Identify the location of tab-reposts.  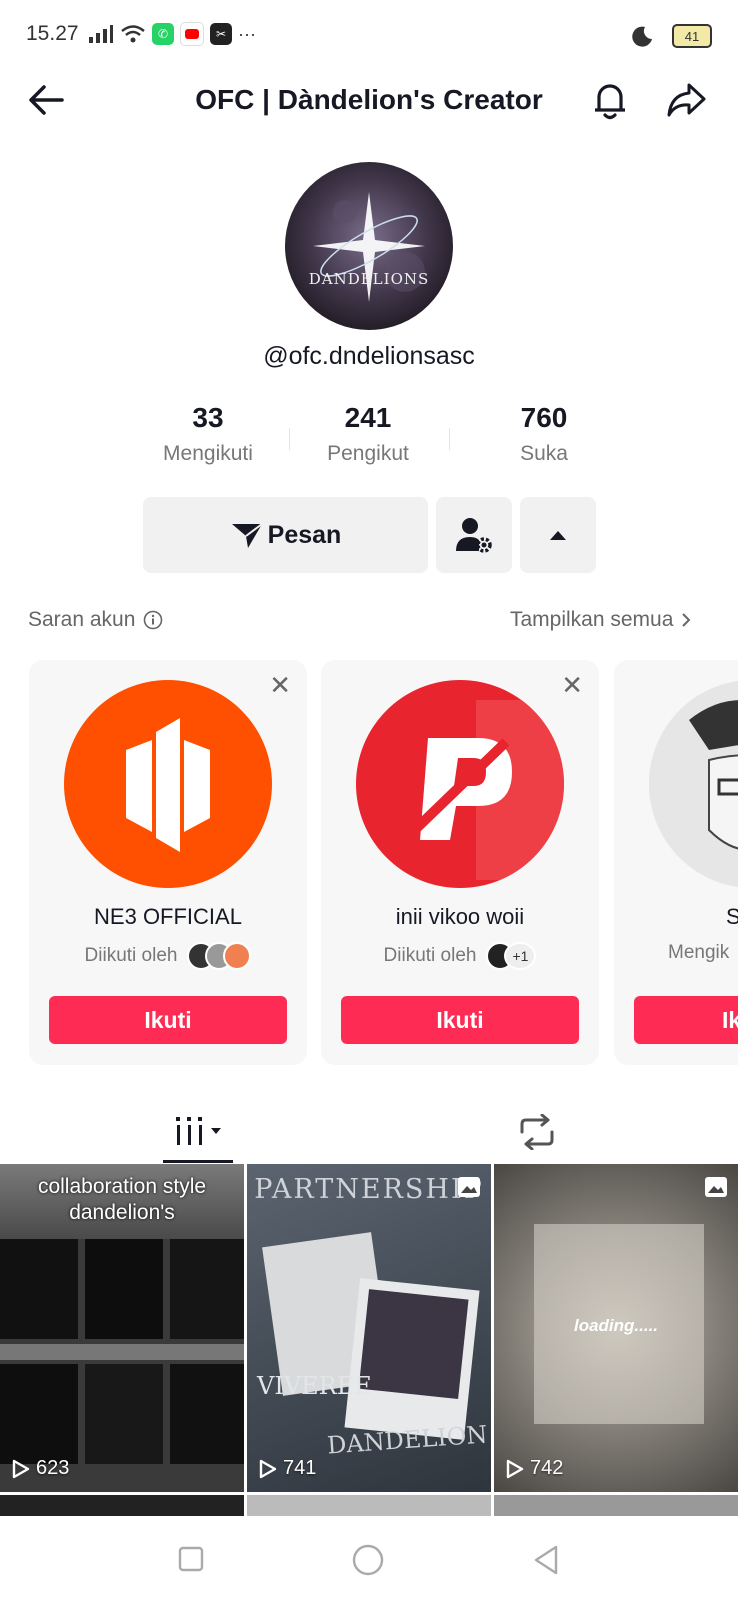
(537, 1132).